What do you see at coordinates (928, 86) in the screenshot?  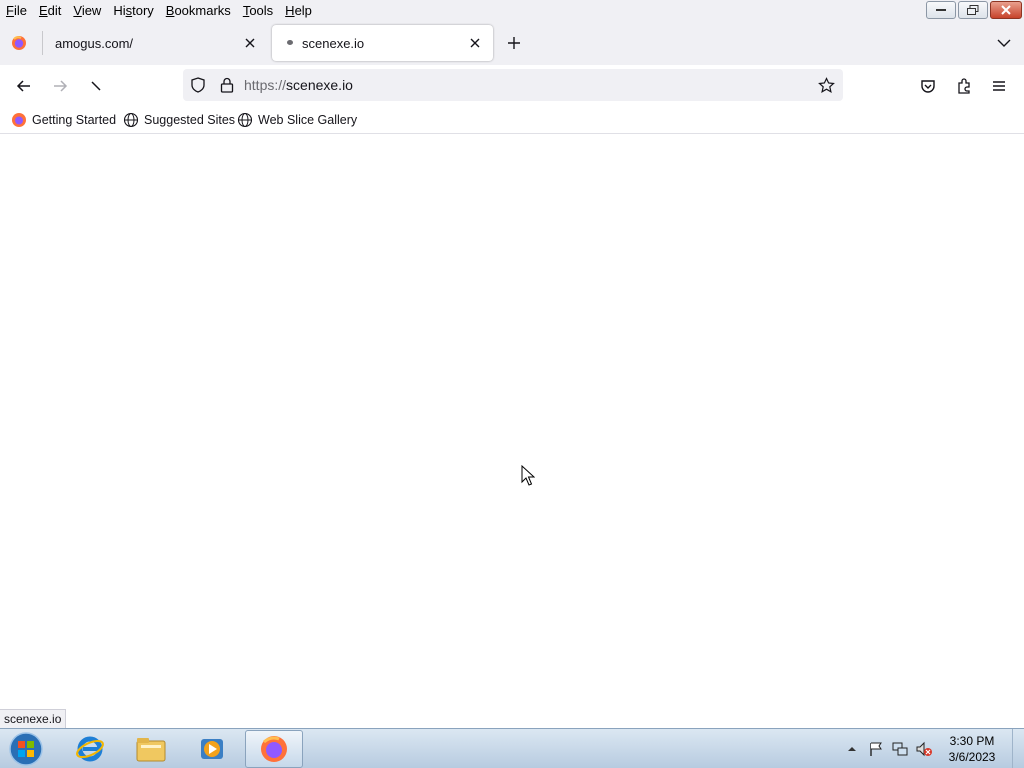 I see `pocket-icon` at bounding box center [928, 86].